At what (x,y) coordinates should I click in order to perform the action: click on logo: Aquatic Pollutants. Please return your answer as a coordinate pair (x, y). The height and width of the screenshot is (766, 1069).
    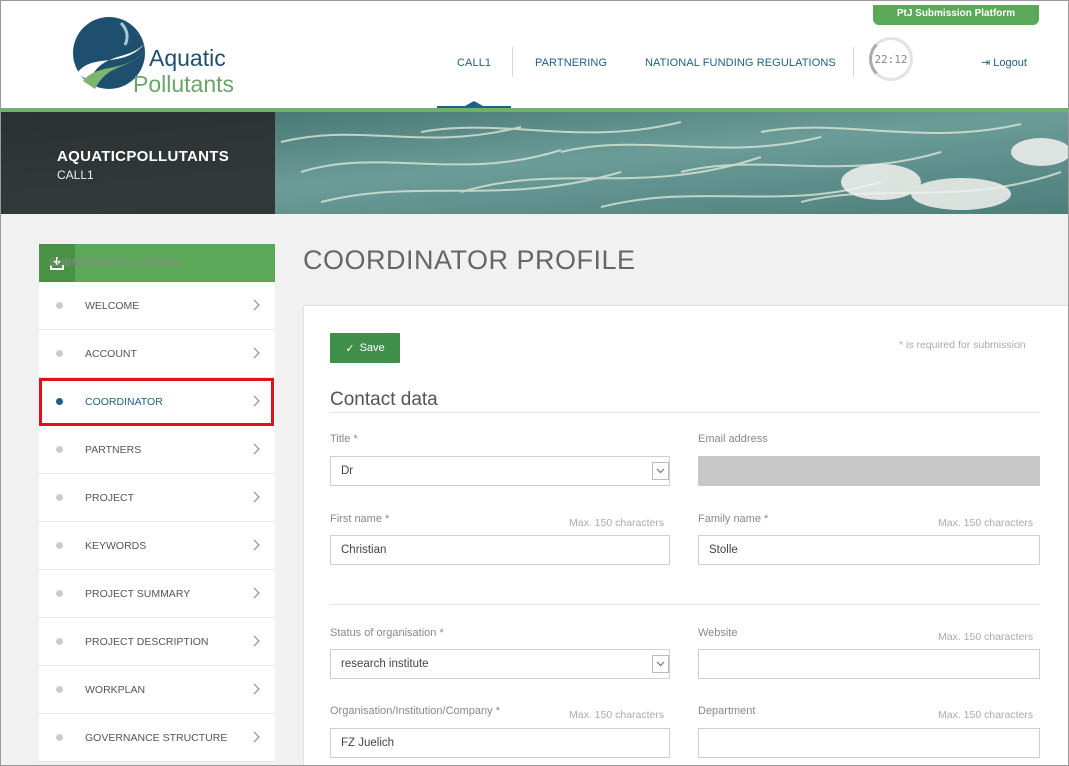
    Looking at the image, I should click on (169, 56).